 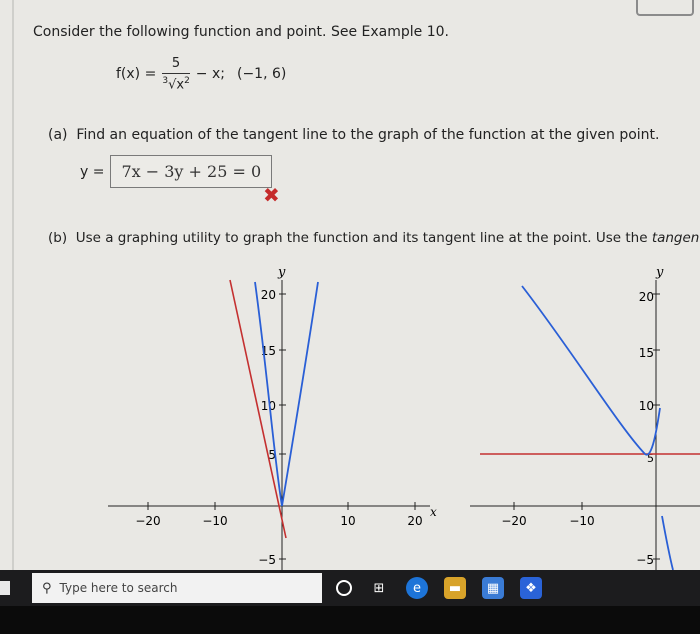 I want to click on function-numerator: 5, so click(x=176, y=63).